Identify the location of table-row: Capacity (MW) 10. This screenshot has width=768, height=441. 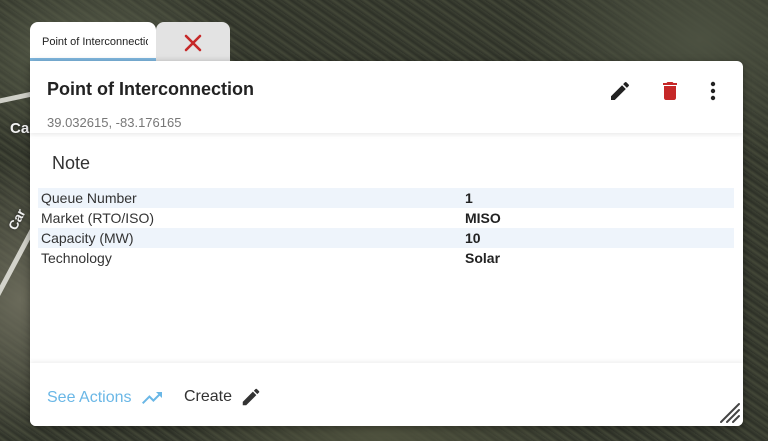
(386, 238).